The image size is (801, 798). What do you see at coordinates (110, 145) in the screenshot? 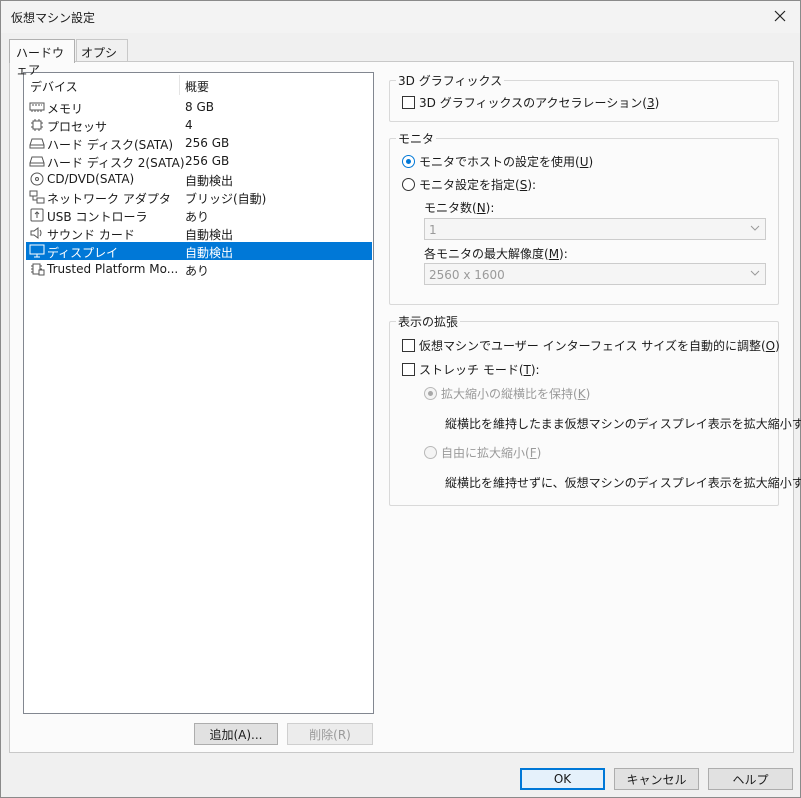
I see `device-name: ハード ディスク(SATA)` at bounding box center [110, 145].